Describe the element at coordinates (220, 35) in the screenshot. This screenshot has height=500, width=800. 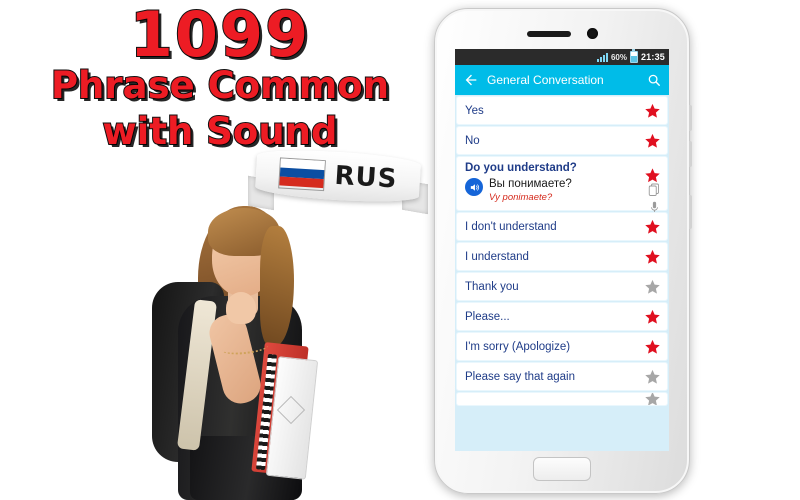
I see `promo-phrase-count: 1099` at that location.